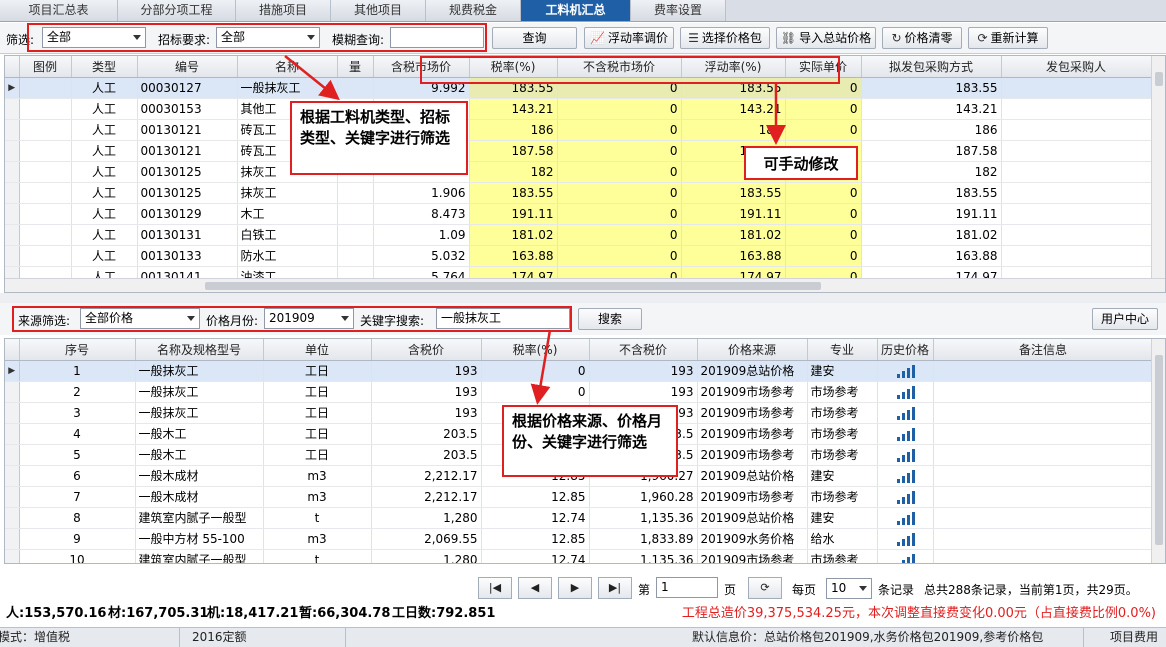 The image size is (1166, 647). Describe the element at coordinates (541, 367) in the screenshot. I see `price-filter-arrow` at that location.